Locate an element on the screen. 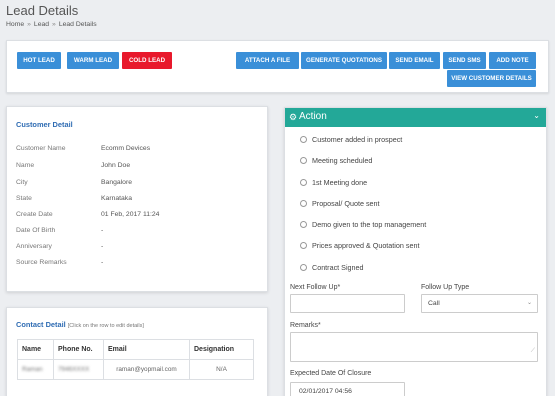  contact-name-cell: Raman is located at coordinates (35, 369).